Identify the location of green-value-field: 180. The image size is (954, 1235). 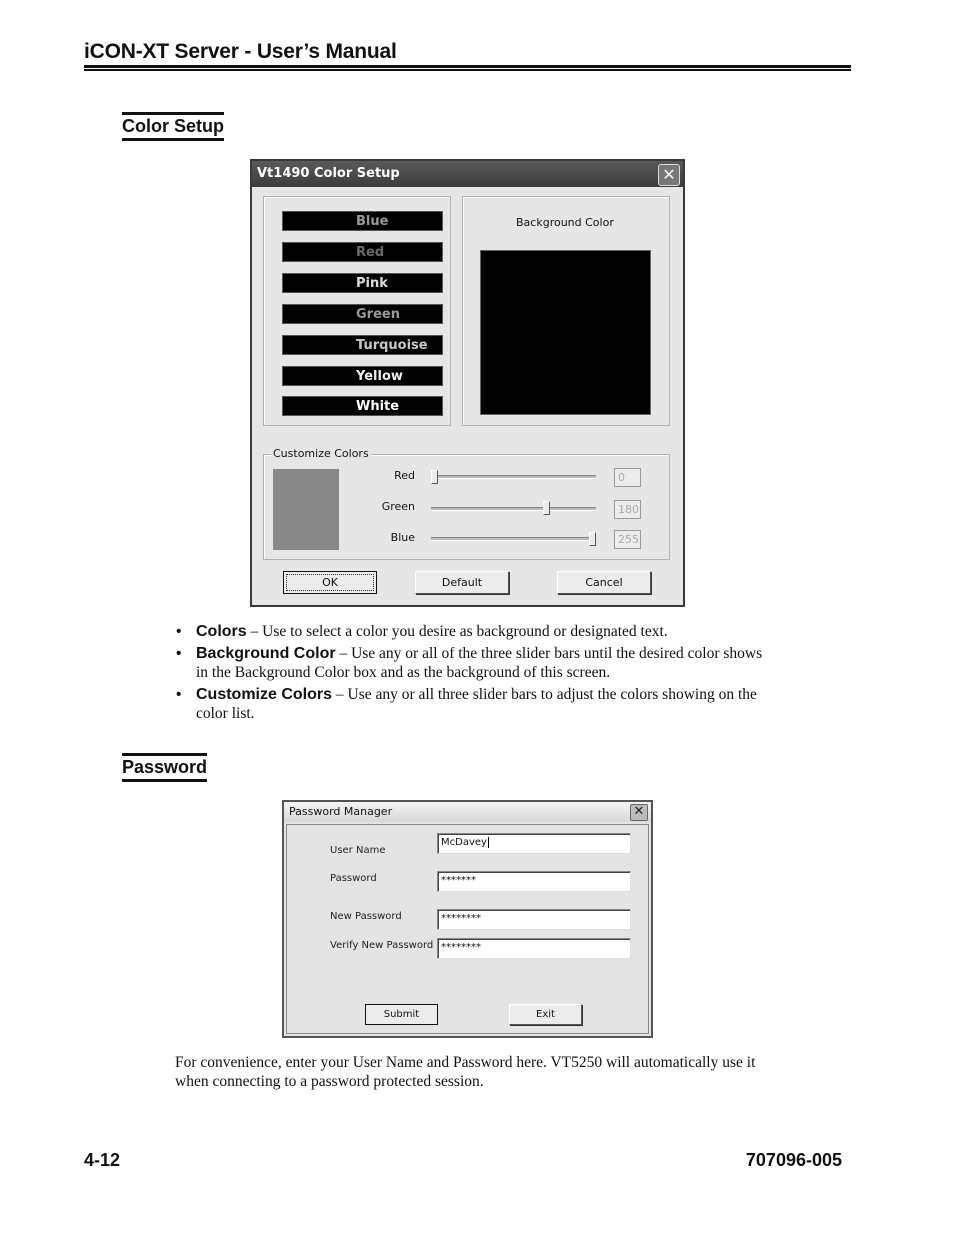
(627, 509).